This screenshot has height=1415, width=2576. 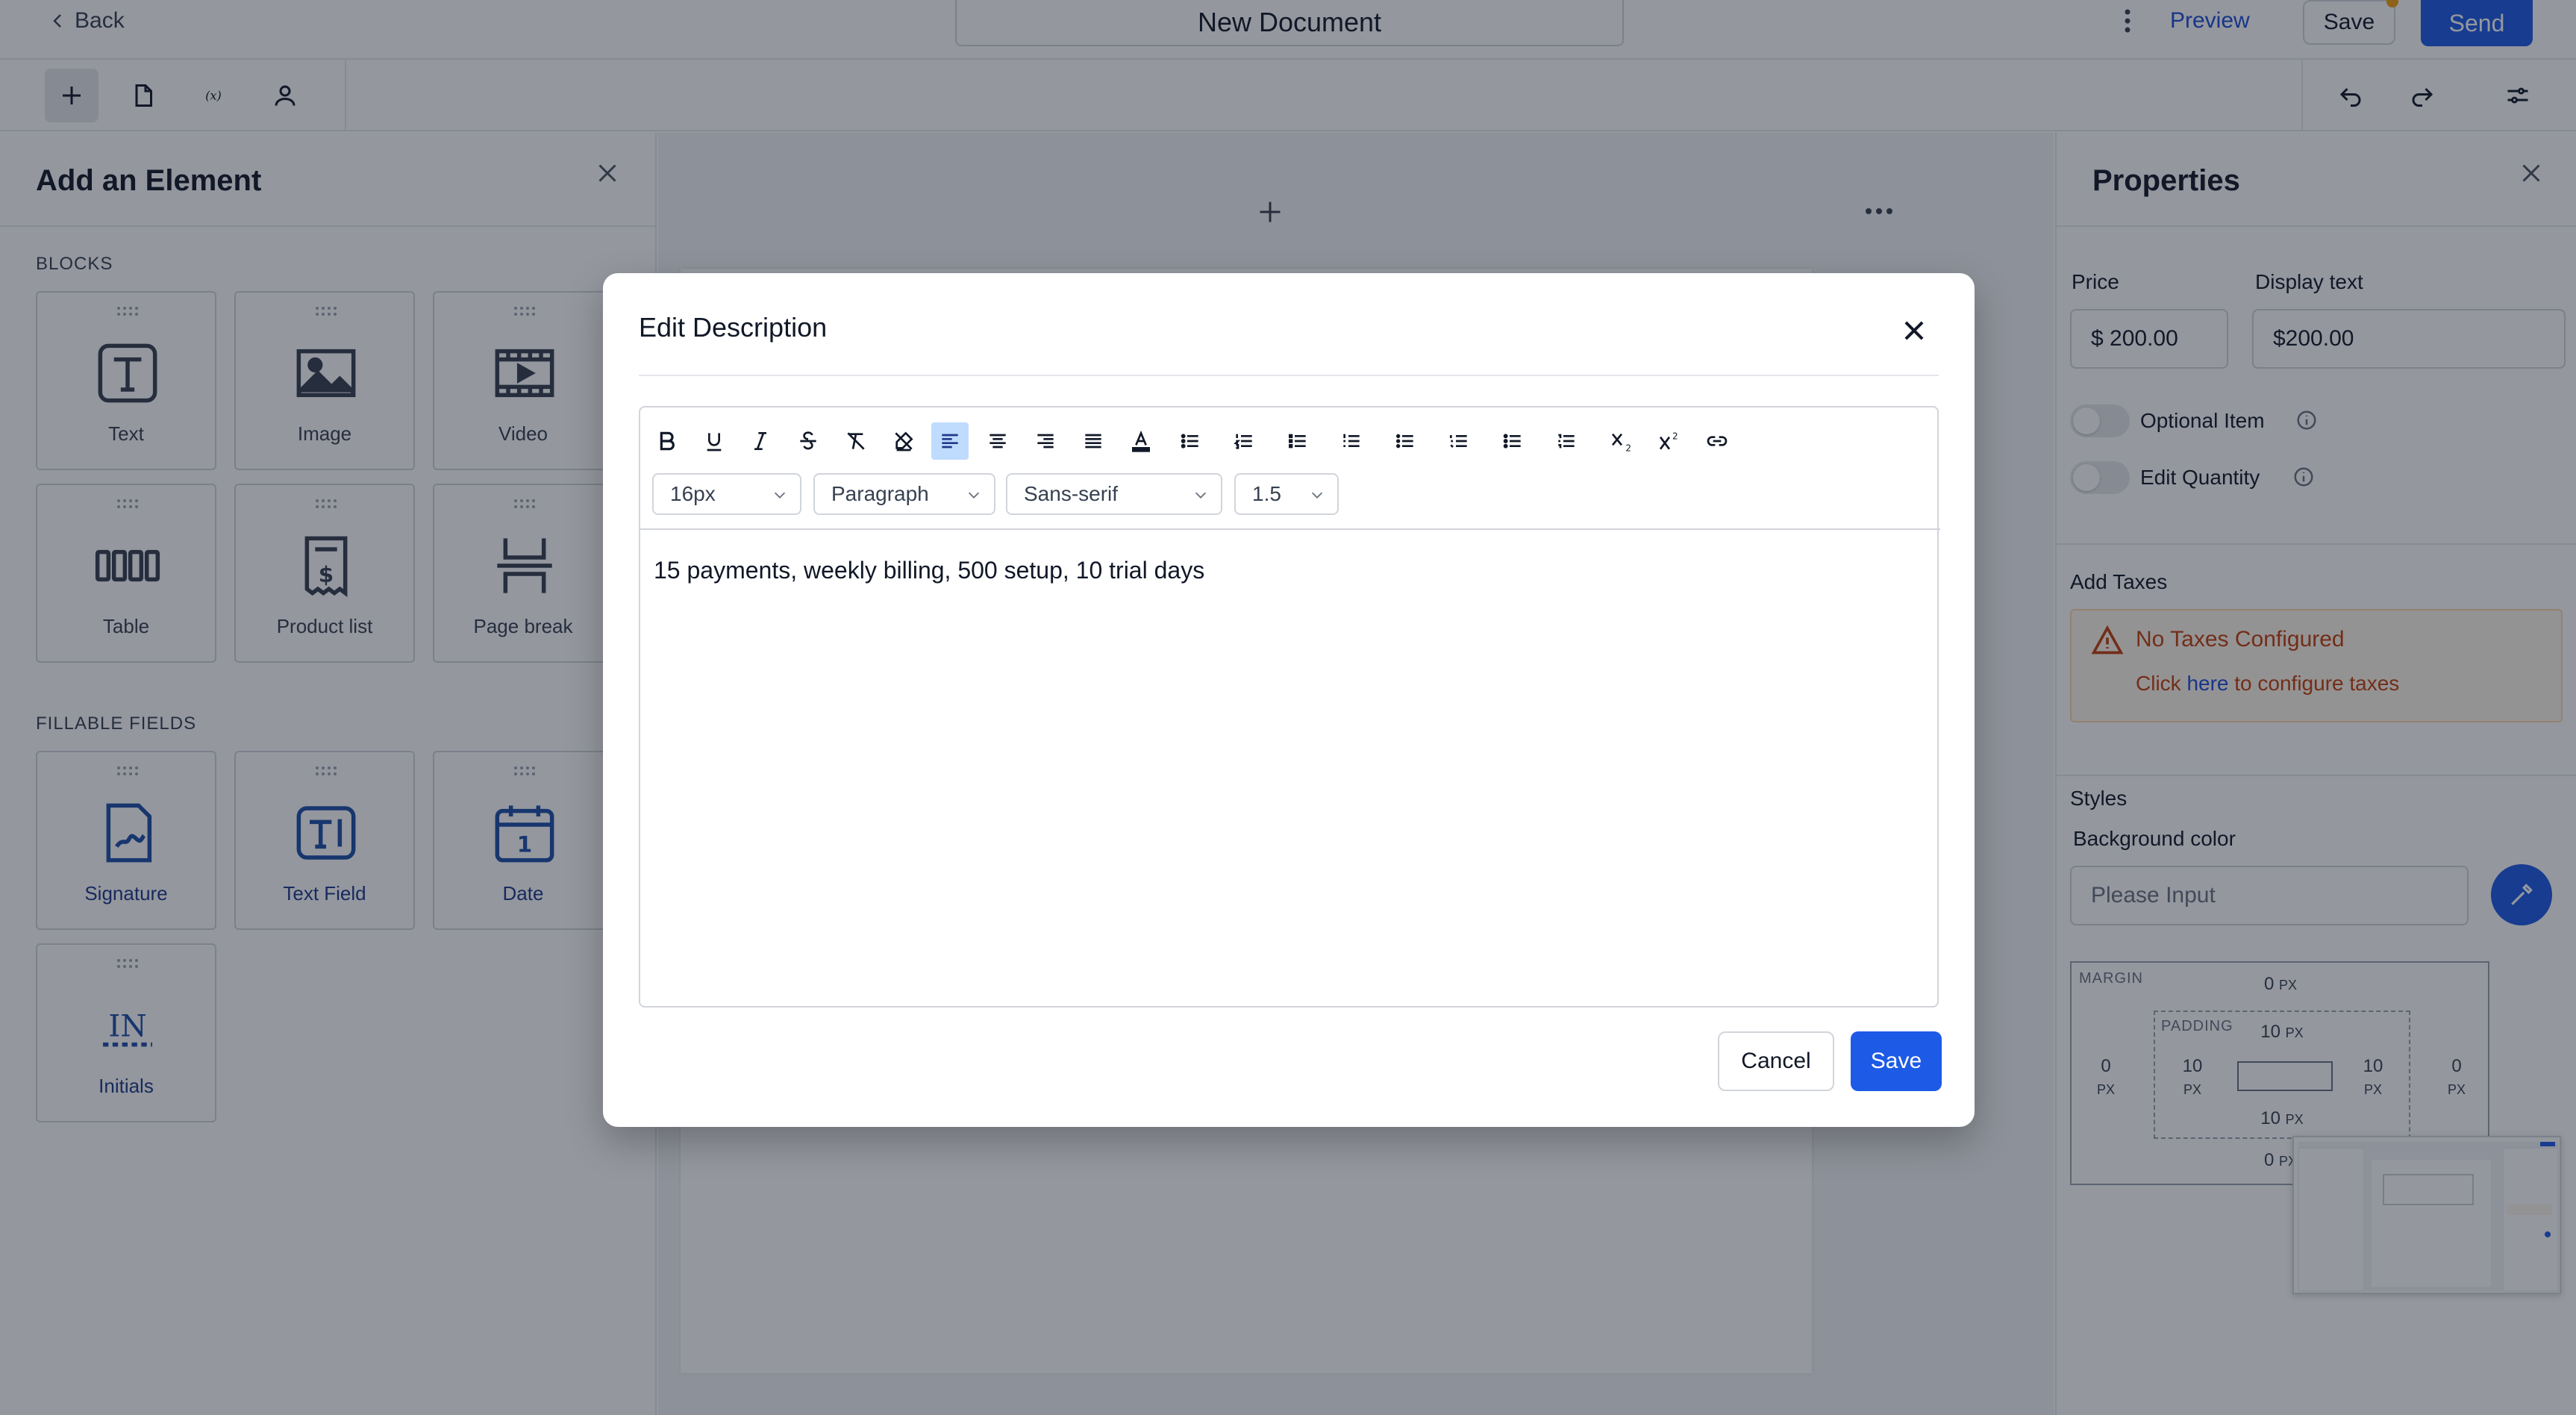 I want to click on subscript-icon: 2, so click(x=1622, y=441).